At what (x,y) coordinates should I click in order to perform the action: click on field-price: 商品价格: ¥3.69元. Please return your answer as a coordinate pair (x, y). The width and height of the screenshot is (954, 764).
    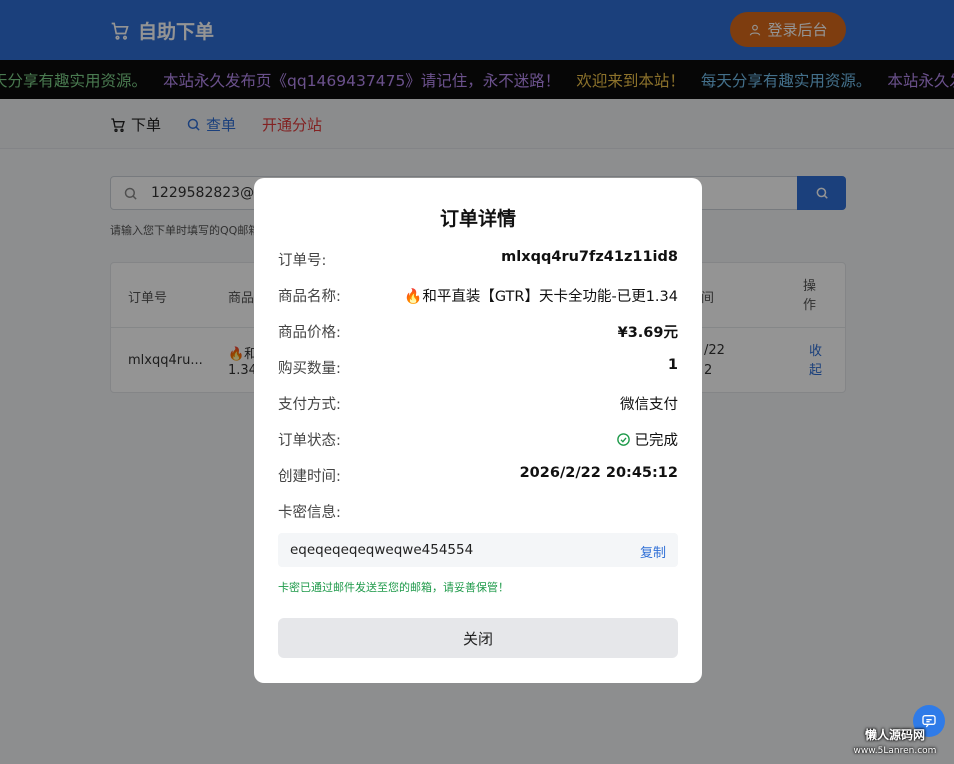
    Looking at the image, I should click on (478, 330).